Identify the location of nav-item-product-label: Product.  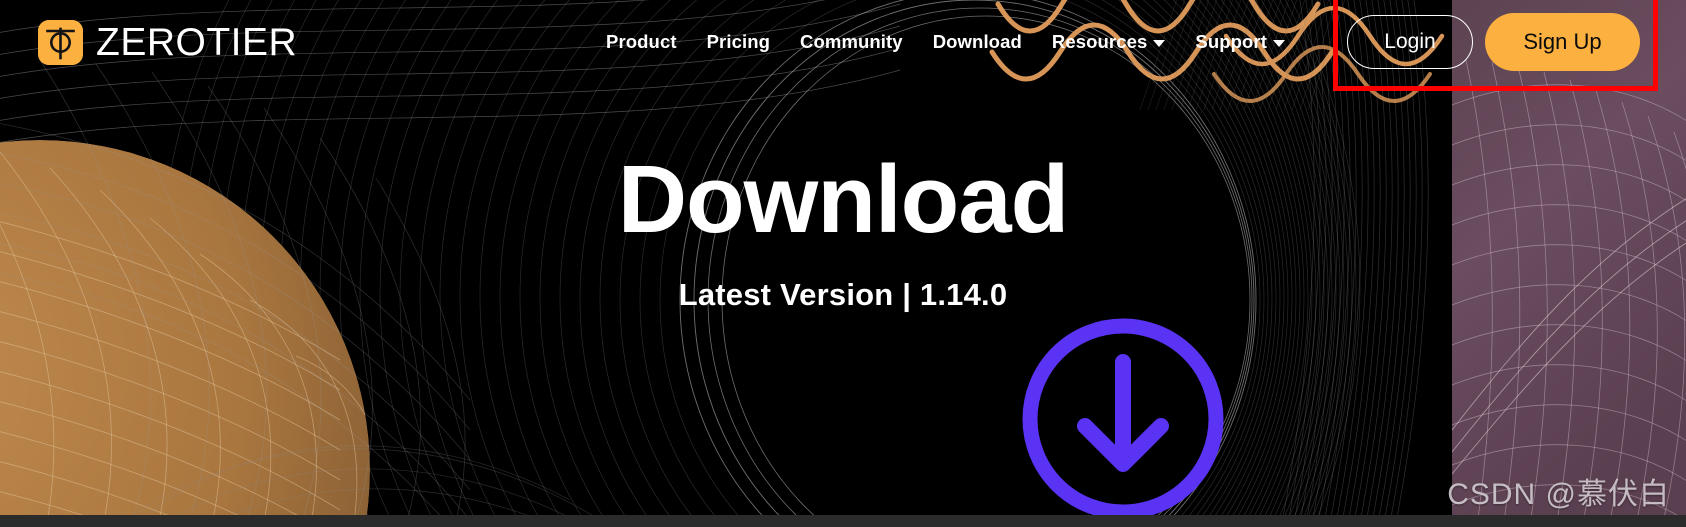
(641, 41).